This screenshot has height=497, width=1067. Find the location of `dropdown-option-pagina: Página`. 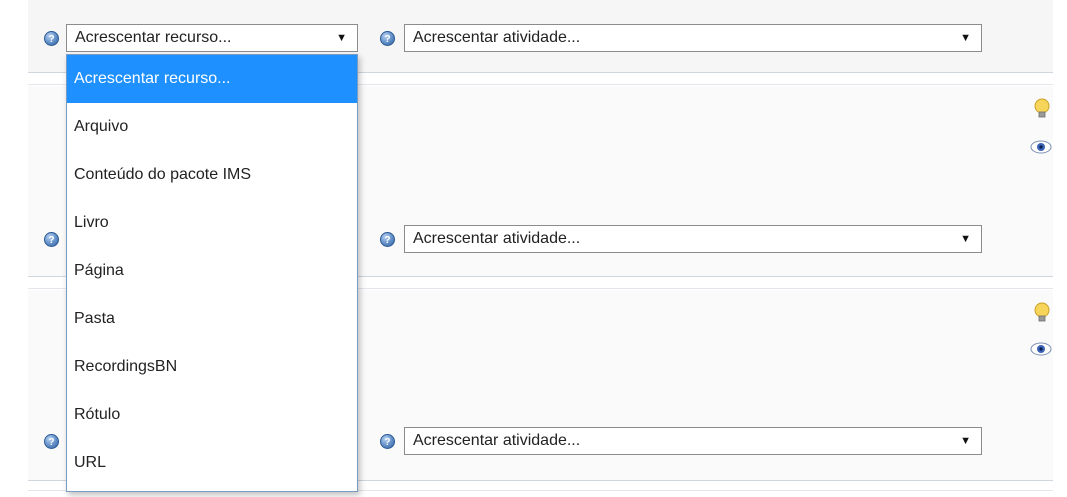

dropdown-option-pagina: Página is located at coordinates (212, 271).